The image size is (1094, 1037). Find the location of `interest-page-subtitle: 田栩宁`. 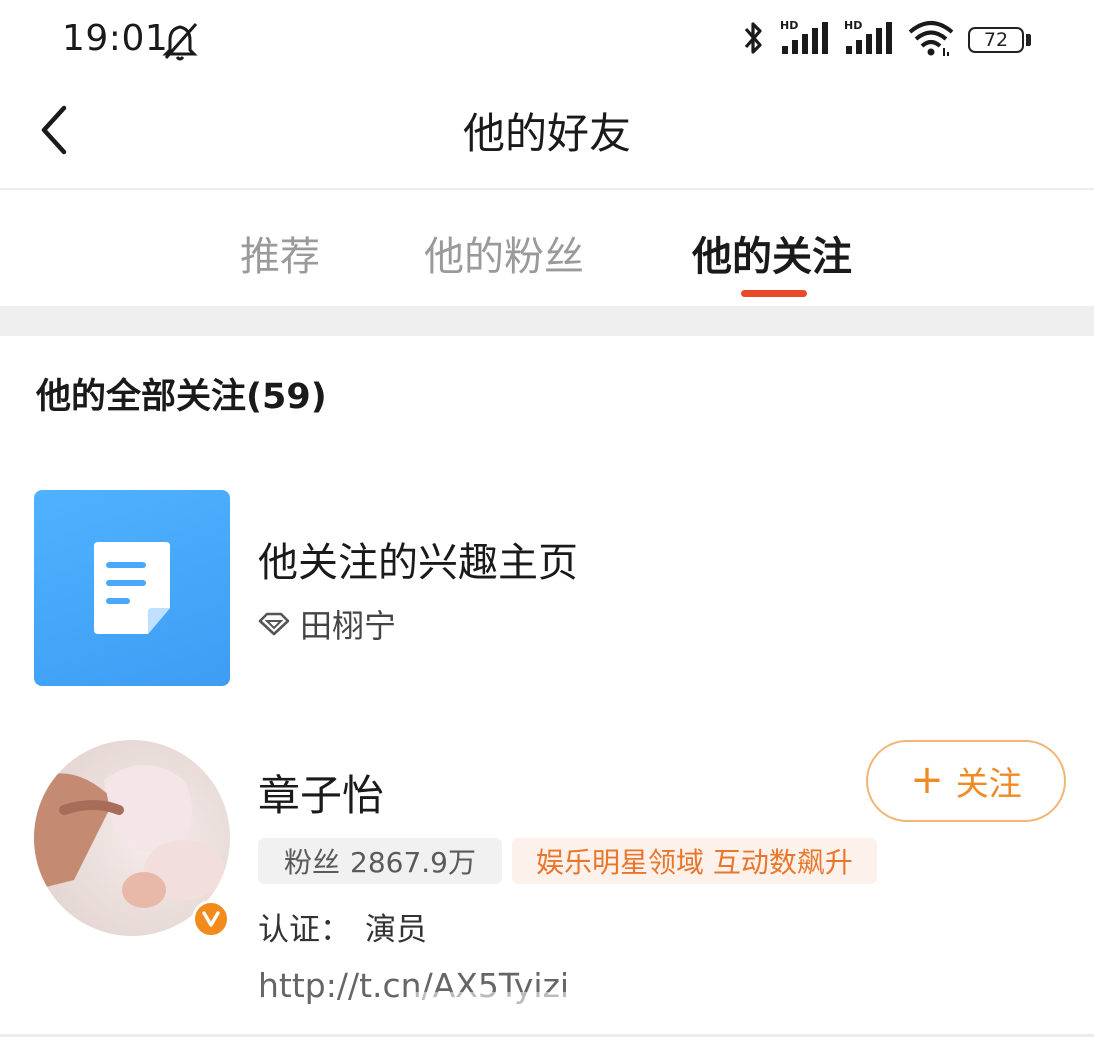

interest-page-subtitle: 田栩宁 is located at coordinates (327, 624).